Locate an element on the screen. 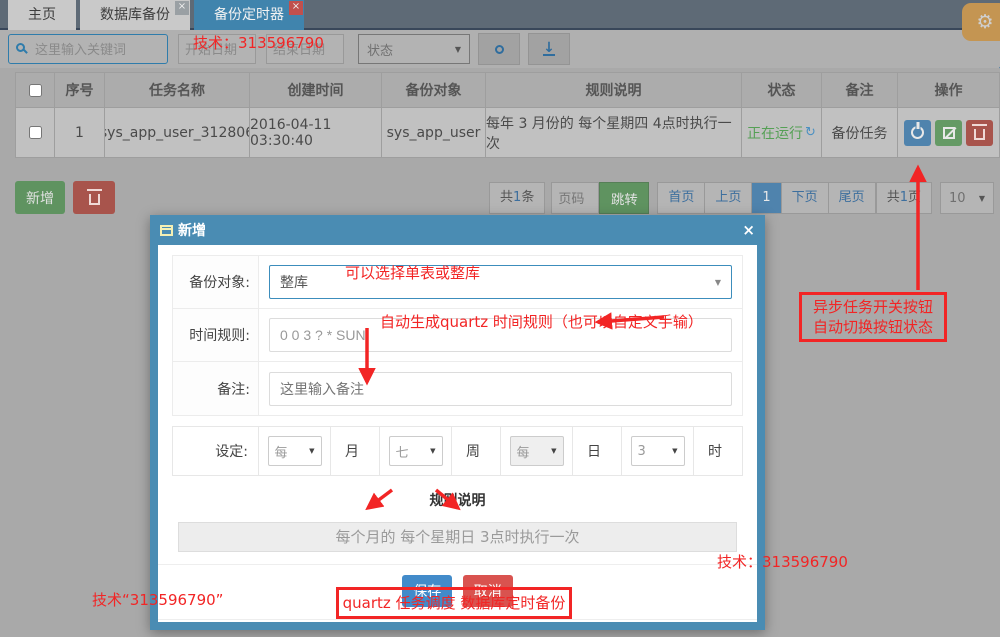 The image size is (1000, 637). delete-selected-button is located at coordinates (94, 197).